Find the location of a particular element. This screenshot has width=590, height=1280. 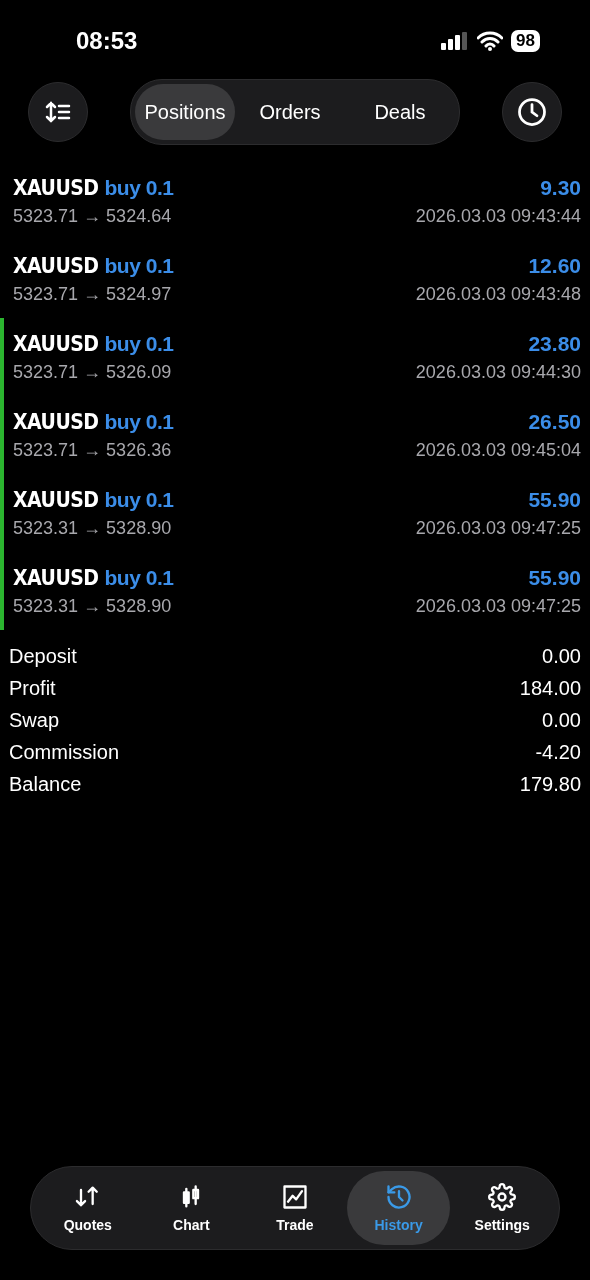

summary-label: Deposit is located at coordinates (43, 656).